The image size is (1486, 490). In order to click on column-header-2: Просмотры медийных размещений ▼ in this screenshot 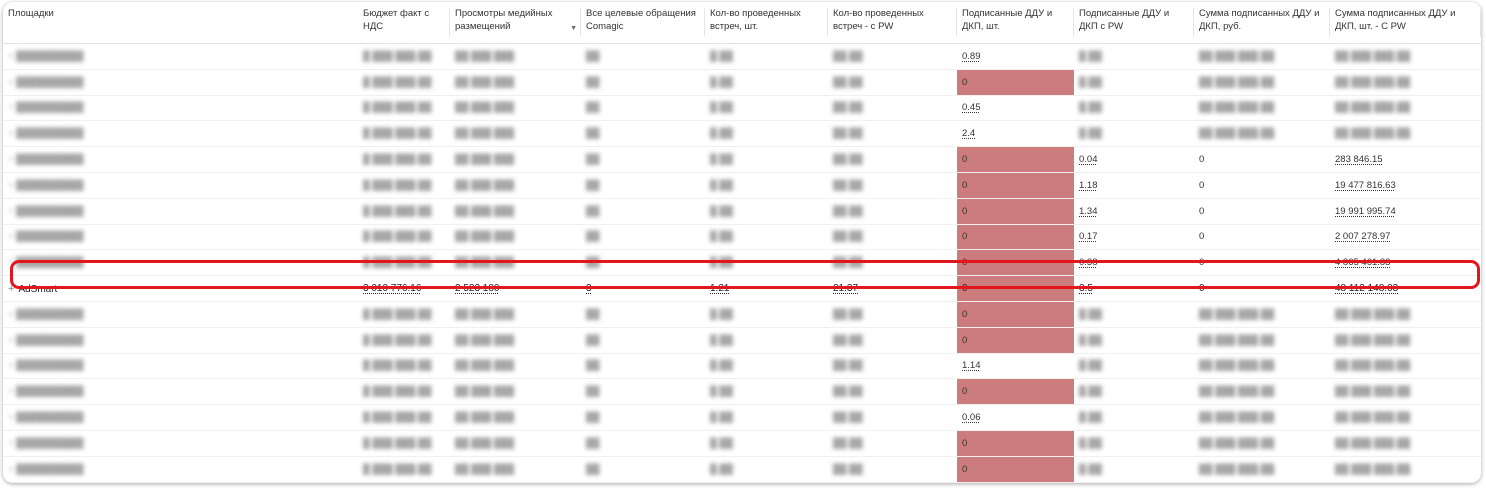, I will do `click(515, 23)`.